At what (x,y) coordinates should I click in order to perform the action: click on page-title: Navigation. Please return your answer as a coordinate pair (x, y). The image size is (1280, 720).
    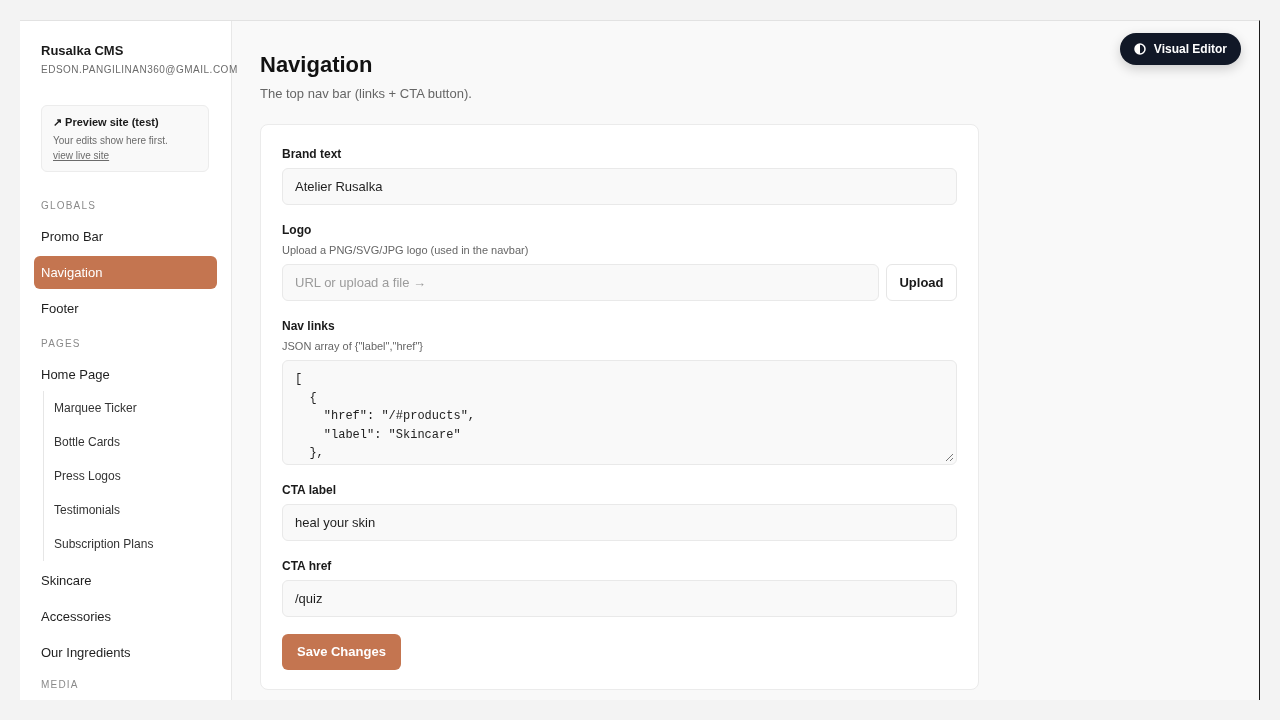
    Looking at the image, I should click on (316, 65).